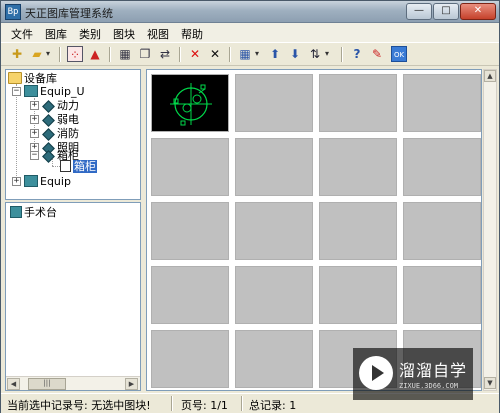 This screenshot has height=413, width=500. What do you see at coordinates (90, 34) in the screenshot?
I see `menu-category: 类别` at bounding box center [90, 34].